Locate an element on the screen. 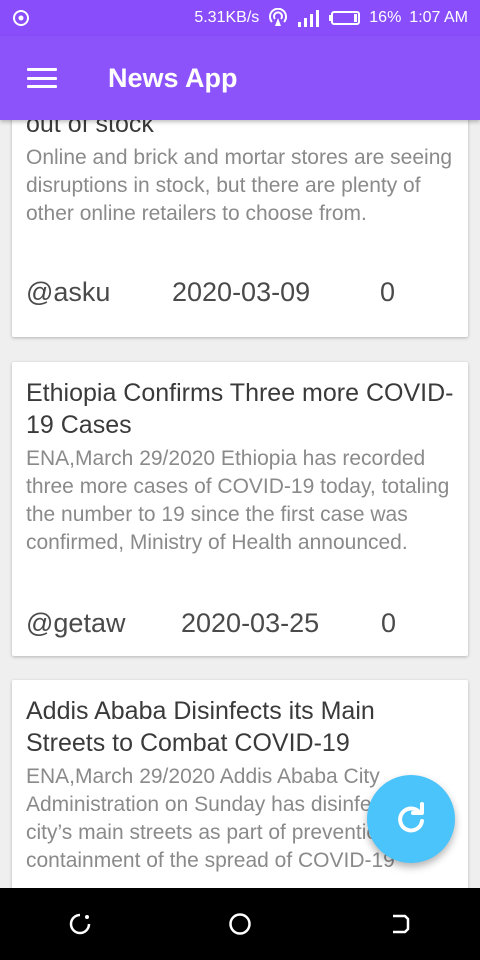  home-icon is located at coordinates (240, 924).